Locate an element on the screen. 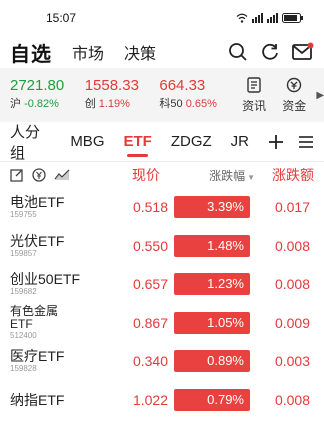 The height and width of the screenshot is (432, 324). column-pct-label: 涨跌幅 is located at coordinates (227, 175).